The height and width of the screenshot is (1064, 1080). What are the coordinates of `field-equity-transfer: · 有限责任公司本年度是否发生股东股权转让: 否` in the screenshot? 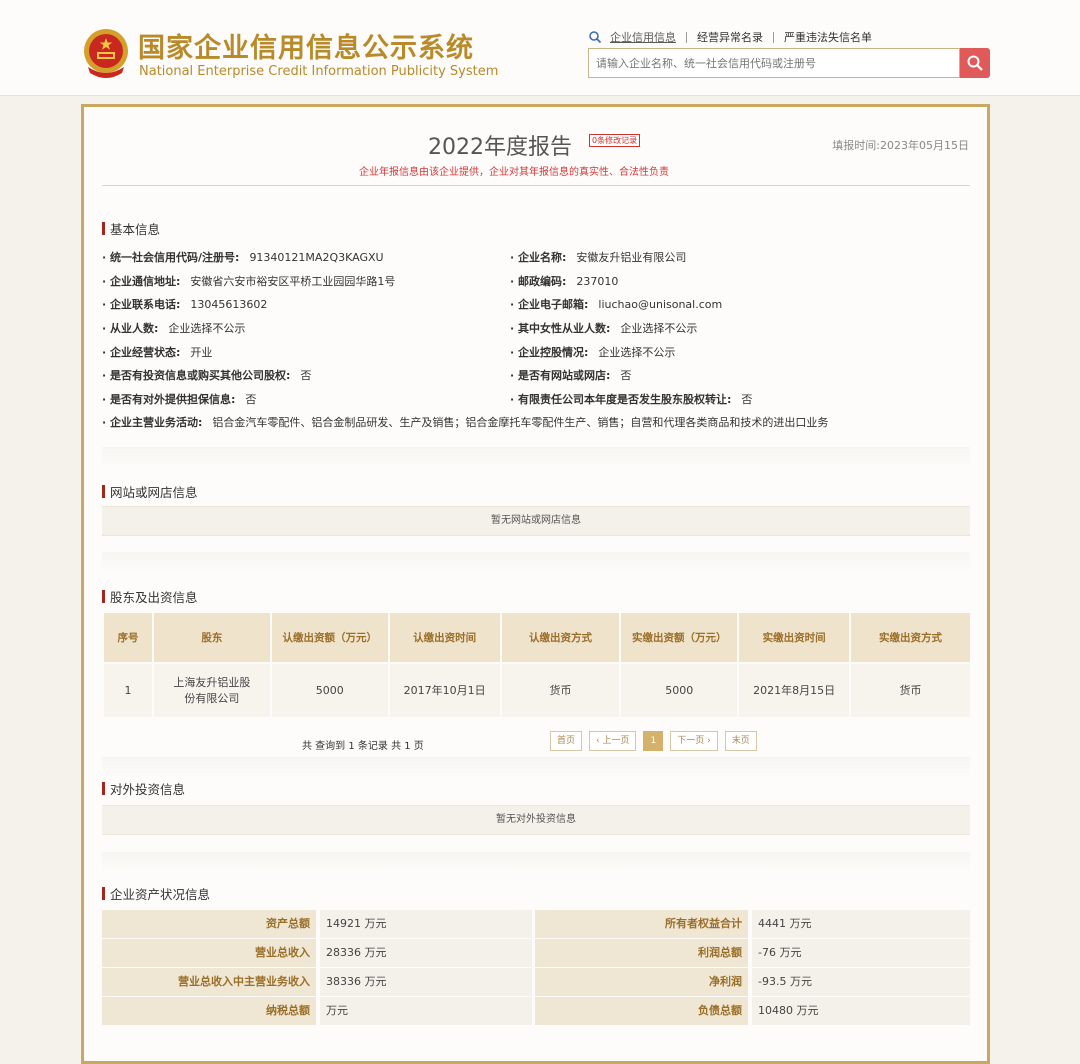 It's located at (631, 399).